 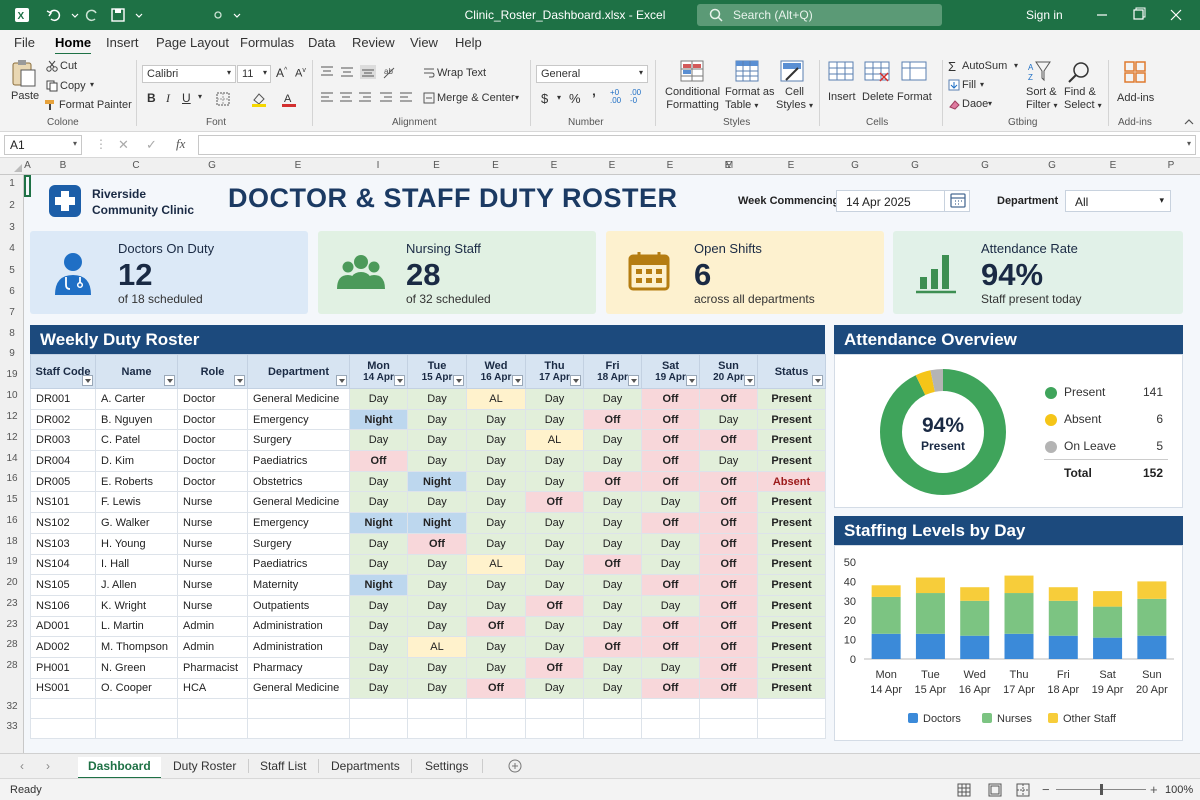 I want to click on menu-home: Home, so click(x=73, y=45).